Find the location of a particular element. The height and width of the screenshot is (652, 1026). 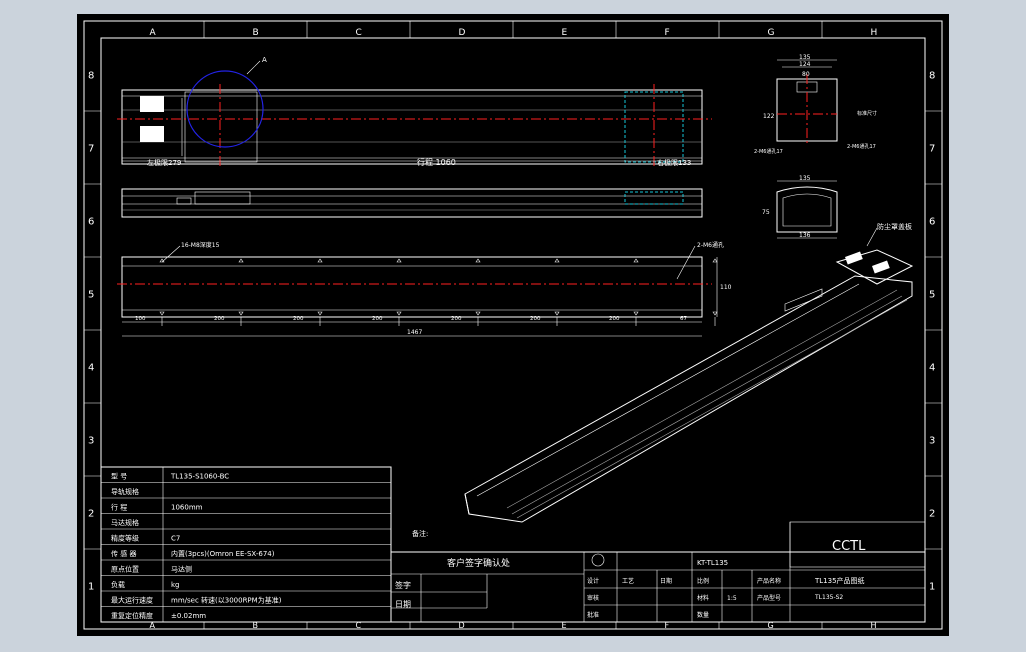

col-label-top-D: D is located at coordinates (462, 33).